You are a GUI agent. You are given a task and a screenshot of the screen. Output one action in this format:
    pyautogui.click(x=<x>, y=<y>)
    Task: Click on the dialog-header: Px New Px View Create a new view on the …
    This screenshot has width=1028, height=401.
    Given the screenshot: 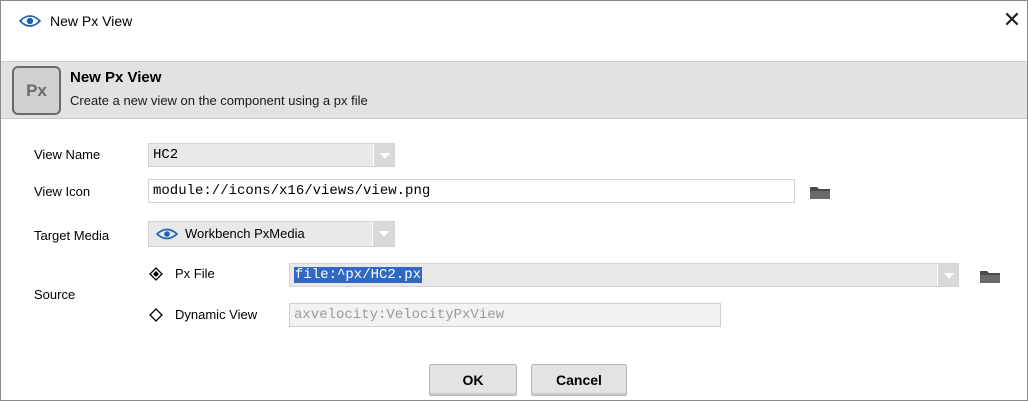 What is the action you would take?
    pyautogui.click(x=514, y=90)
    